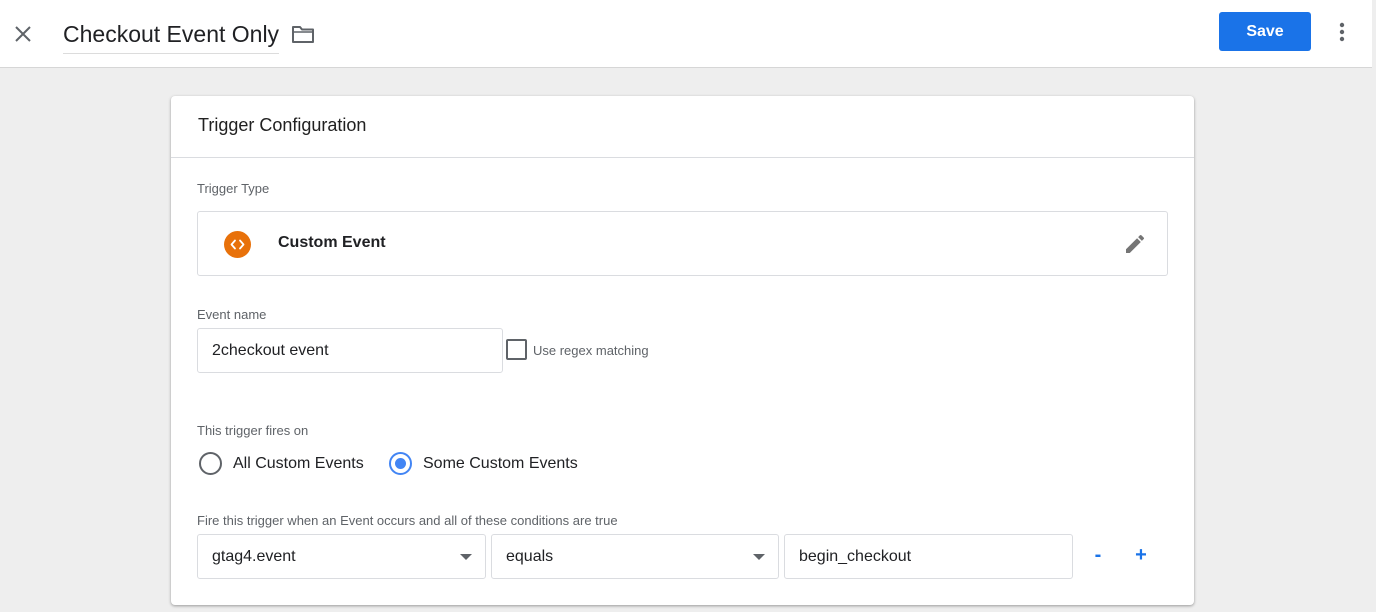 The image size is (1376, 612). I want to click on event-name-label: Event name, so click(232, 314).